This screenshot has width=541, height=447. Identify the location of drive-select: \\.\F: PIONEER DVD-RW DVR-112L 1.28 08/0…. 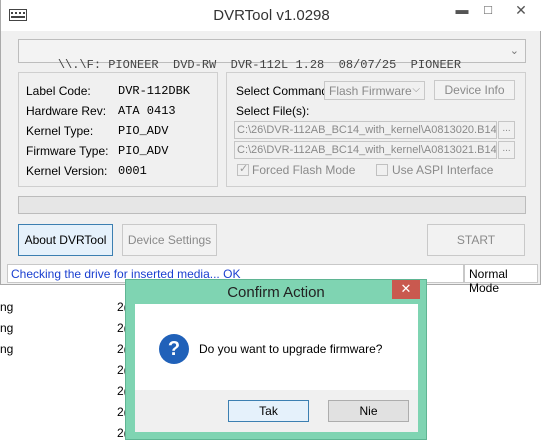
(272, 55).